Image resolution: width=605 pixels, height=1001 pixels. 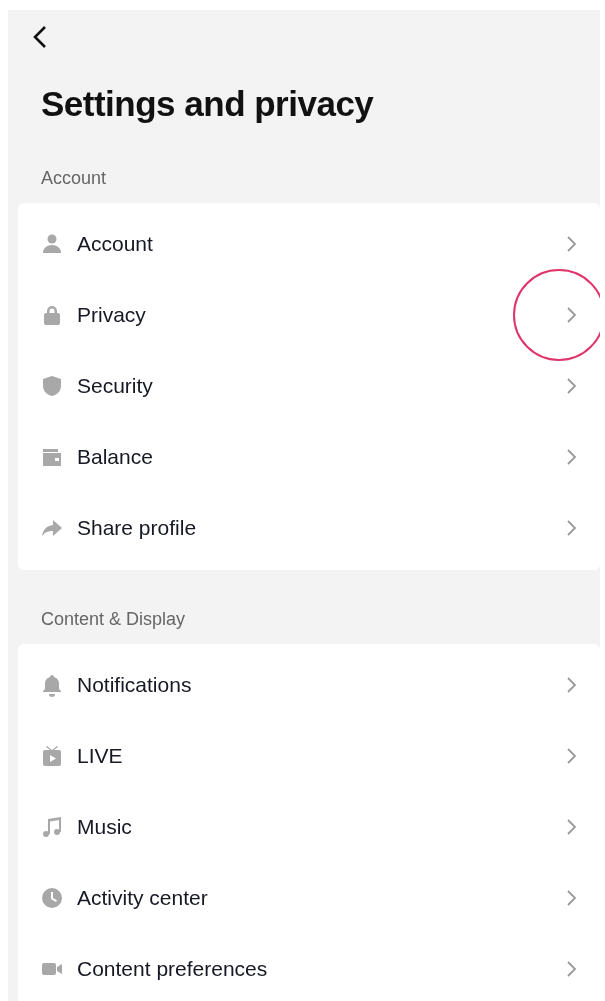 I want to click on music-note-icon, so click(x=52, y=827).